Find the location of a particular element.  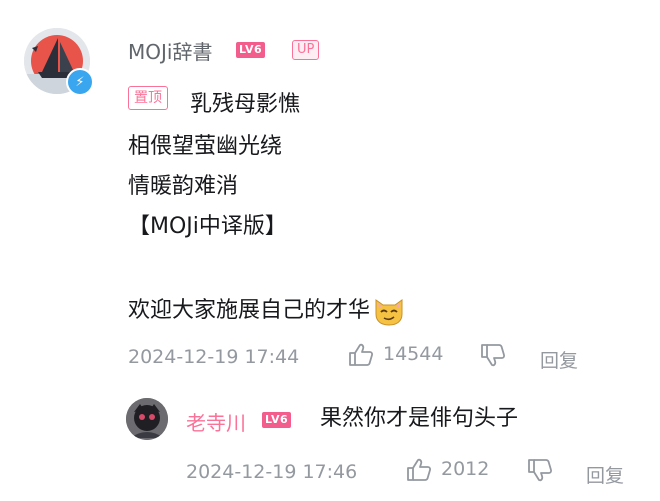

reply-user-avatar is located at coordinates (147, 419).